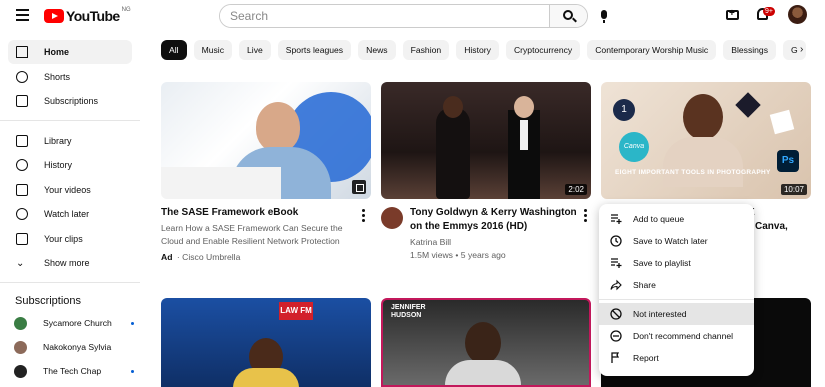  I want to click on video-thumbnail, so click(266, 140).